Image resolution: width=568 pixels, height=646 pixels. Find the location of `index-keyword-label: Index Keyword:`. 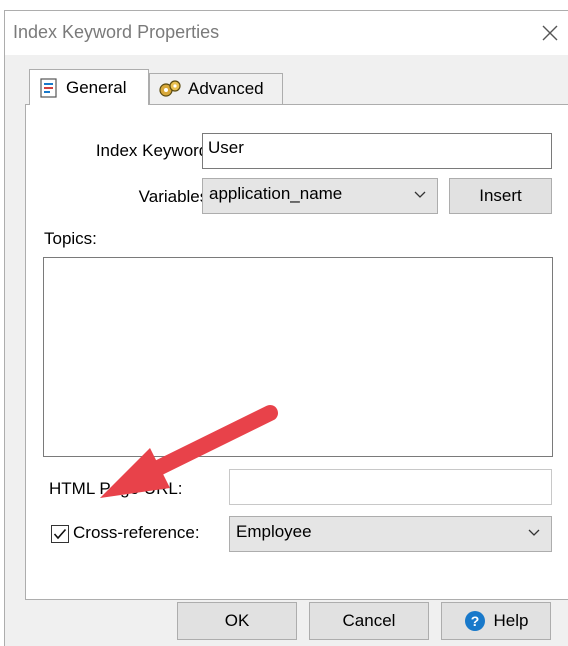

index-keyword-label: Index Keyword: is located at coordinates (154, 150).